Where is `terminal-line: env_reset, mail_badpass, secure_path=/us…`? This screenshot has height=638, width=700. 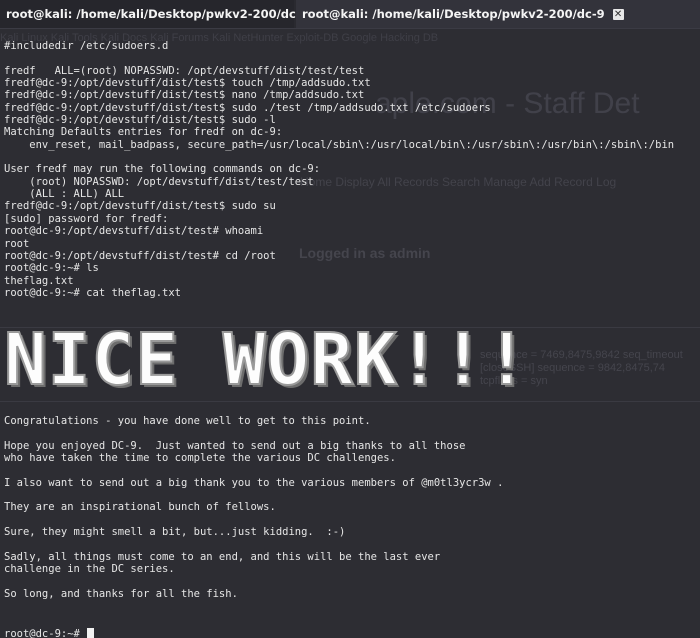 terminal-line: env_reset, mail_badpass, secure_path=/us… is located at coordinates (339, 144).